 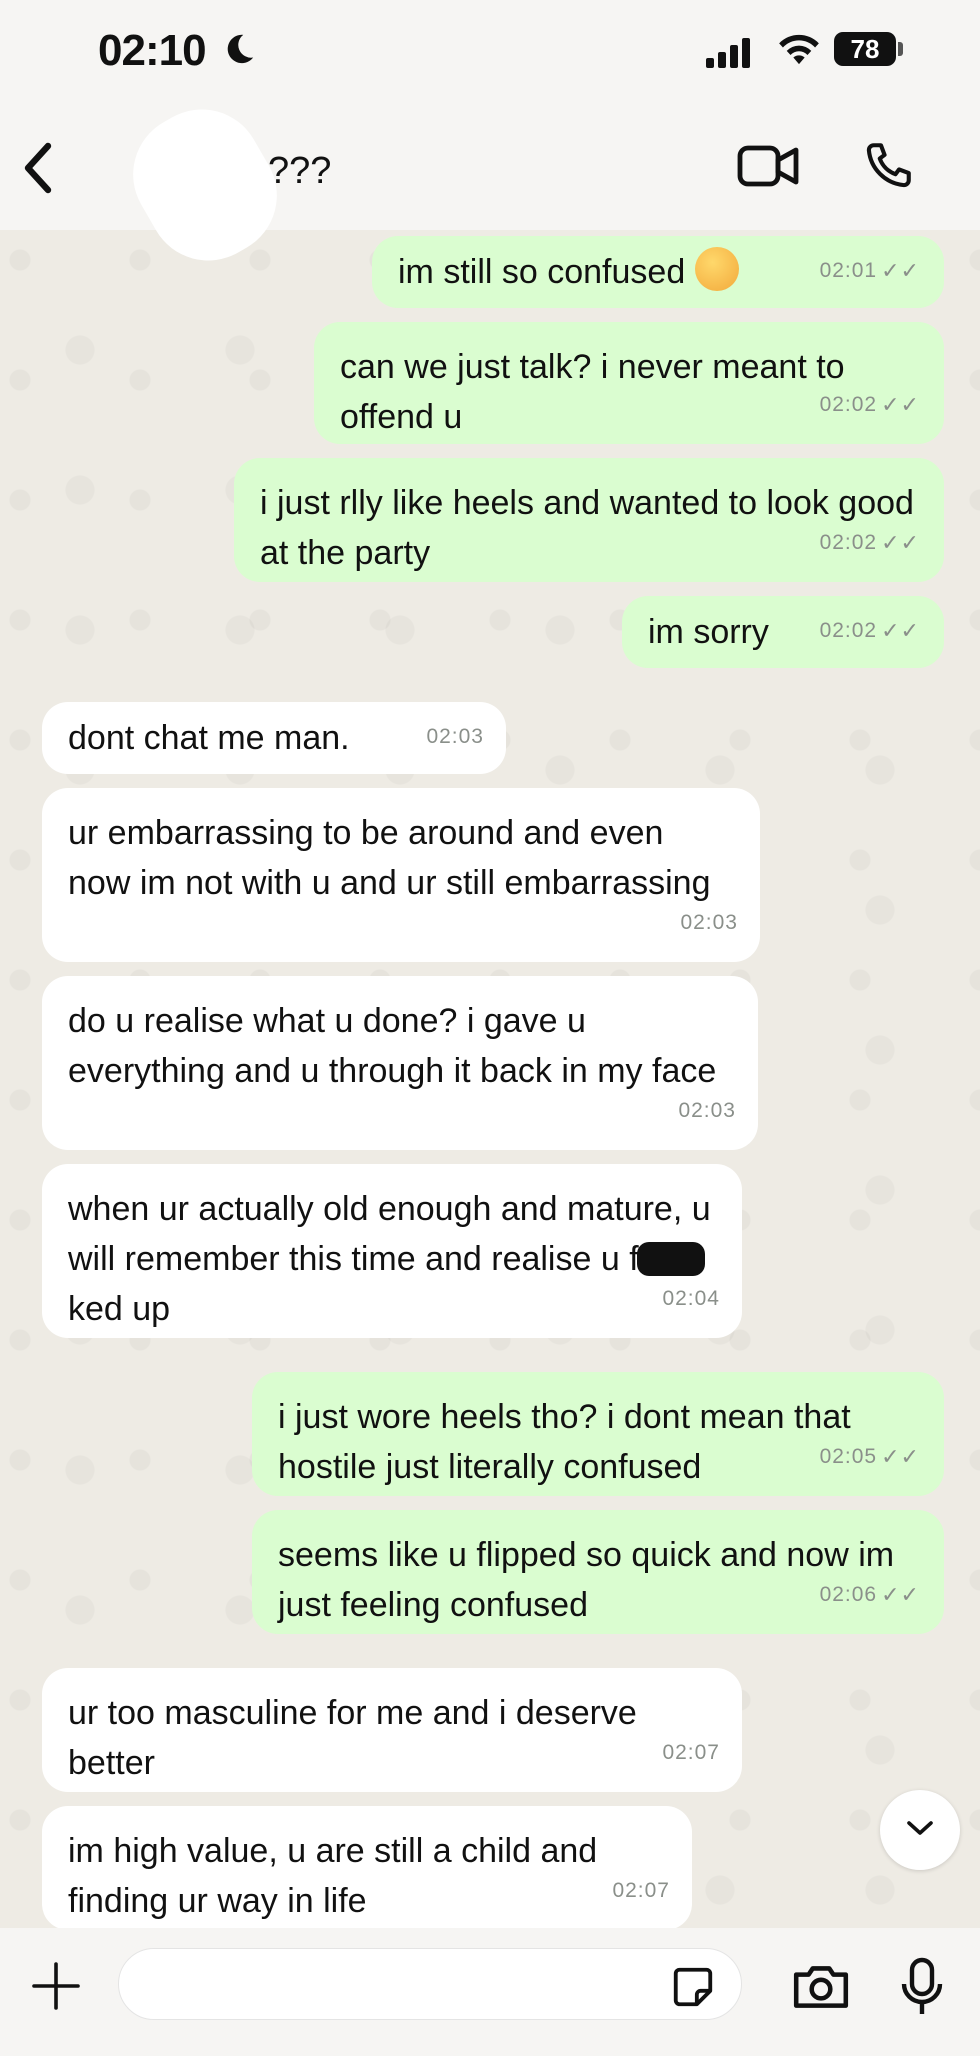 What do you see at coordinates (152, 50) in the screenshot?
I see `status-time: 02:10` at bounding box center [152, 50].